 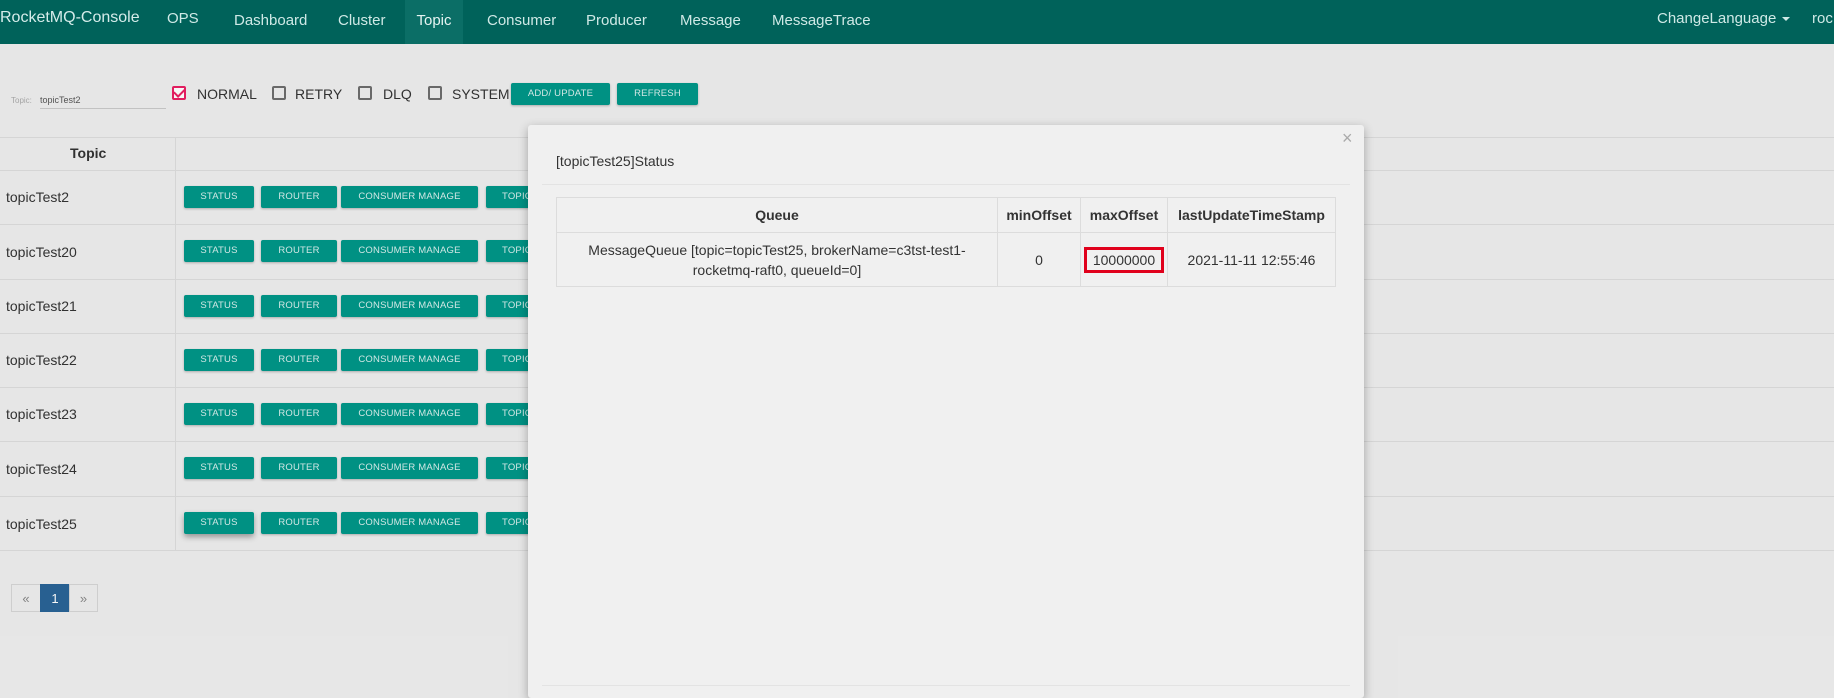 I want to click on close-icon: ×, so click(x=1347, y=138).